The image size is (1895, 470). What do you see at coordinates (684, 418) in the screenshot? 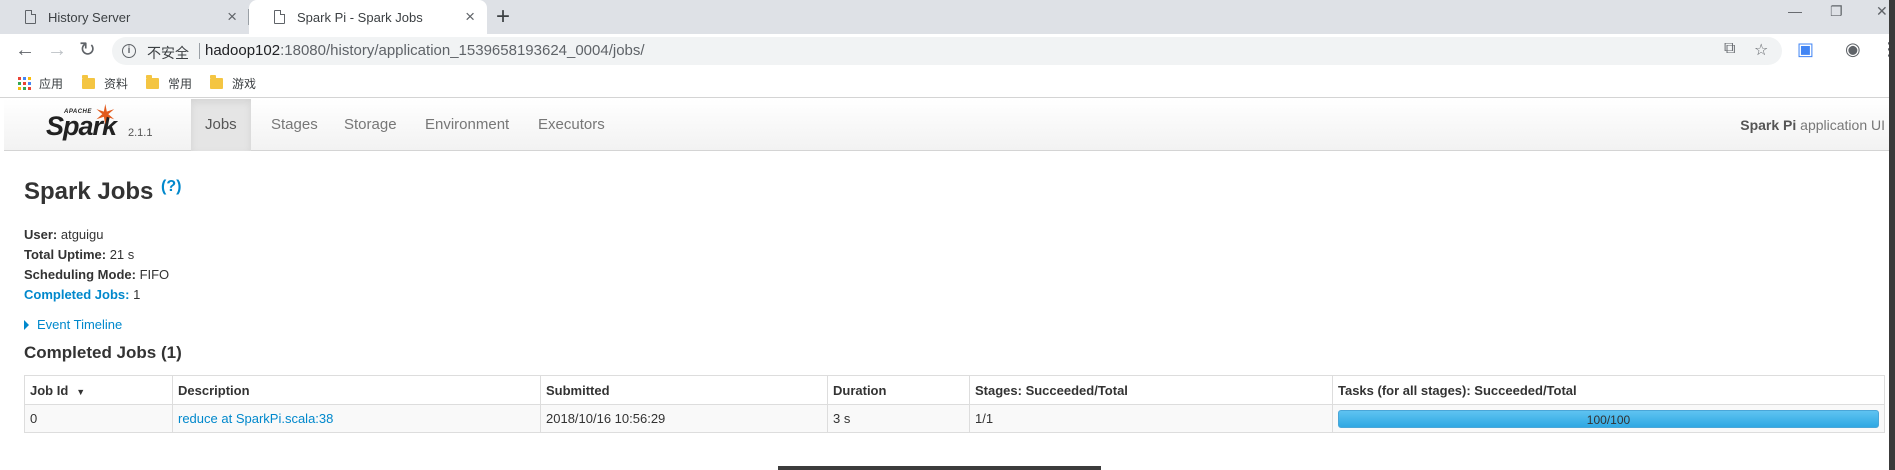
I see `submitted-cell: 2018/10/16 10:56:29` at bounding box center [684, 418].